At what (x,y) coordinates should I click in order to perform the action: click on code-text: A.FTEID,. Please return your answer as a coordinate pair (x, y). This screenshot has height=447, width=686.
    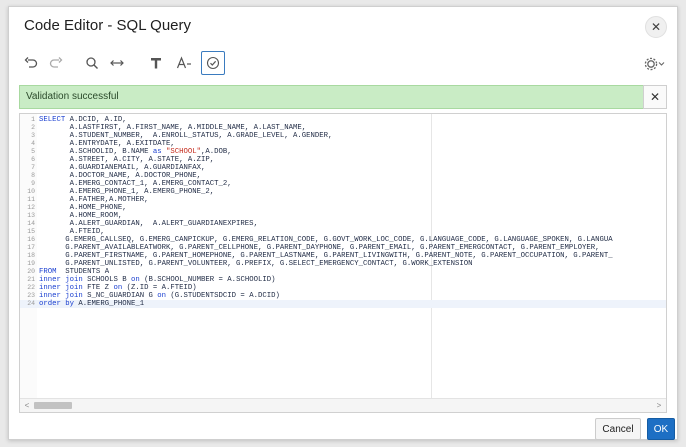
    Looking at the image, I should click on (72, 232).